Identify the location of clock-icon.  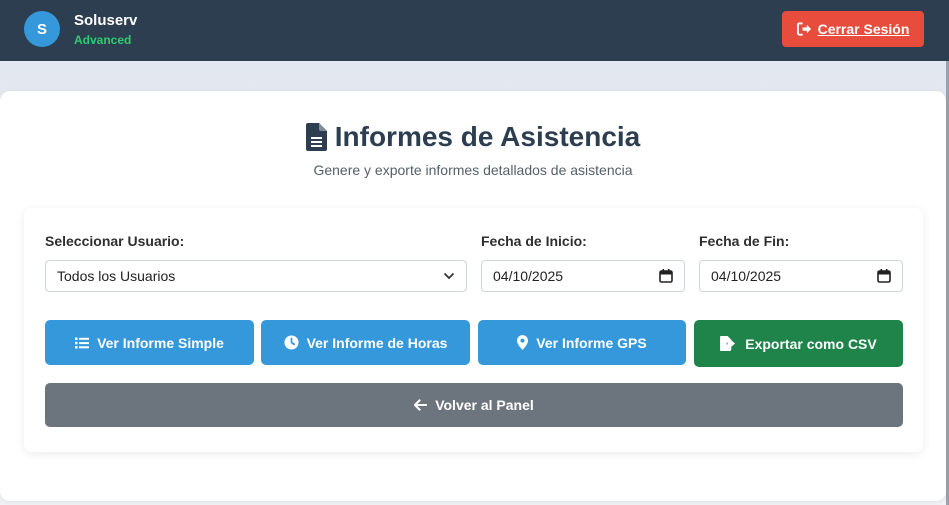
(291, 342).